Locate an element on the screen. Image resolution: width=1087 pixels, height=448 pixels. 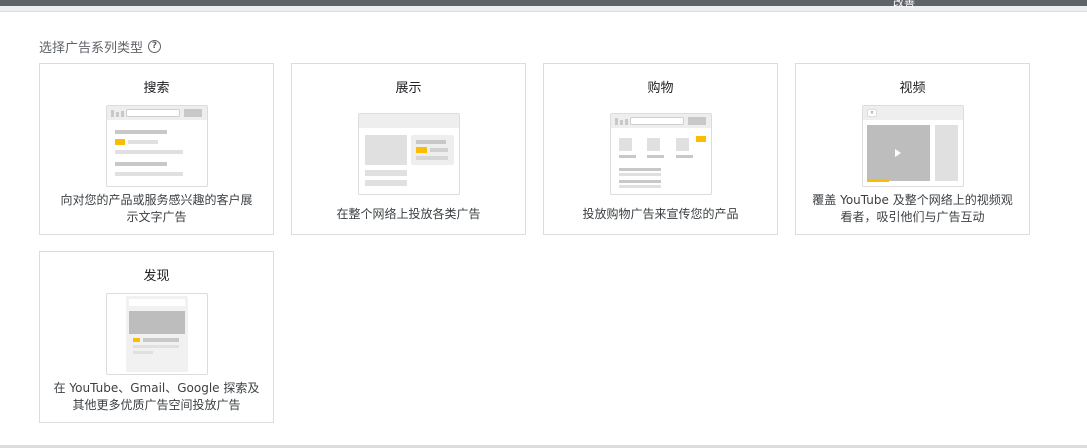
card-desc-search-line1: 向对您的产品或服务感兴趣的客户展 is located at coordinates (156, 200).